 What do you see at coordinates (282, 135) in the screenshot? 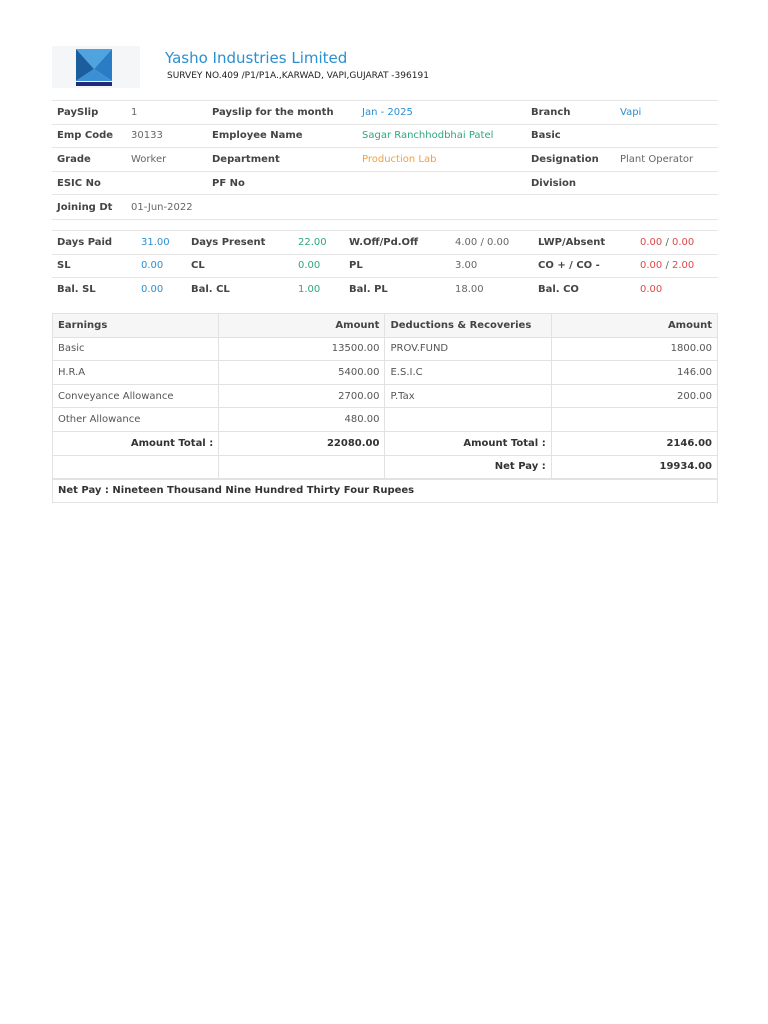
I see `employee-name-label: Employee Name` at bounding box center [282, 135].